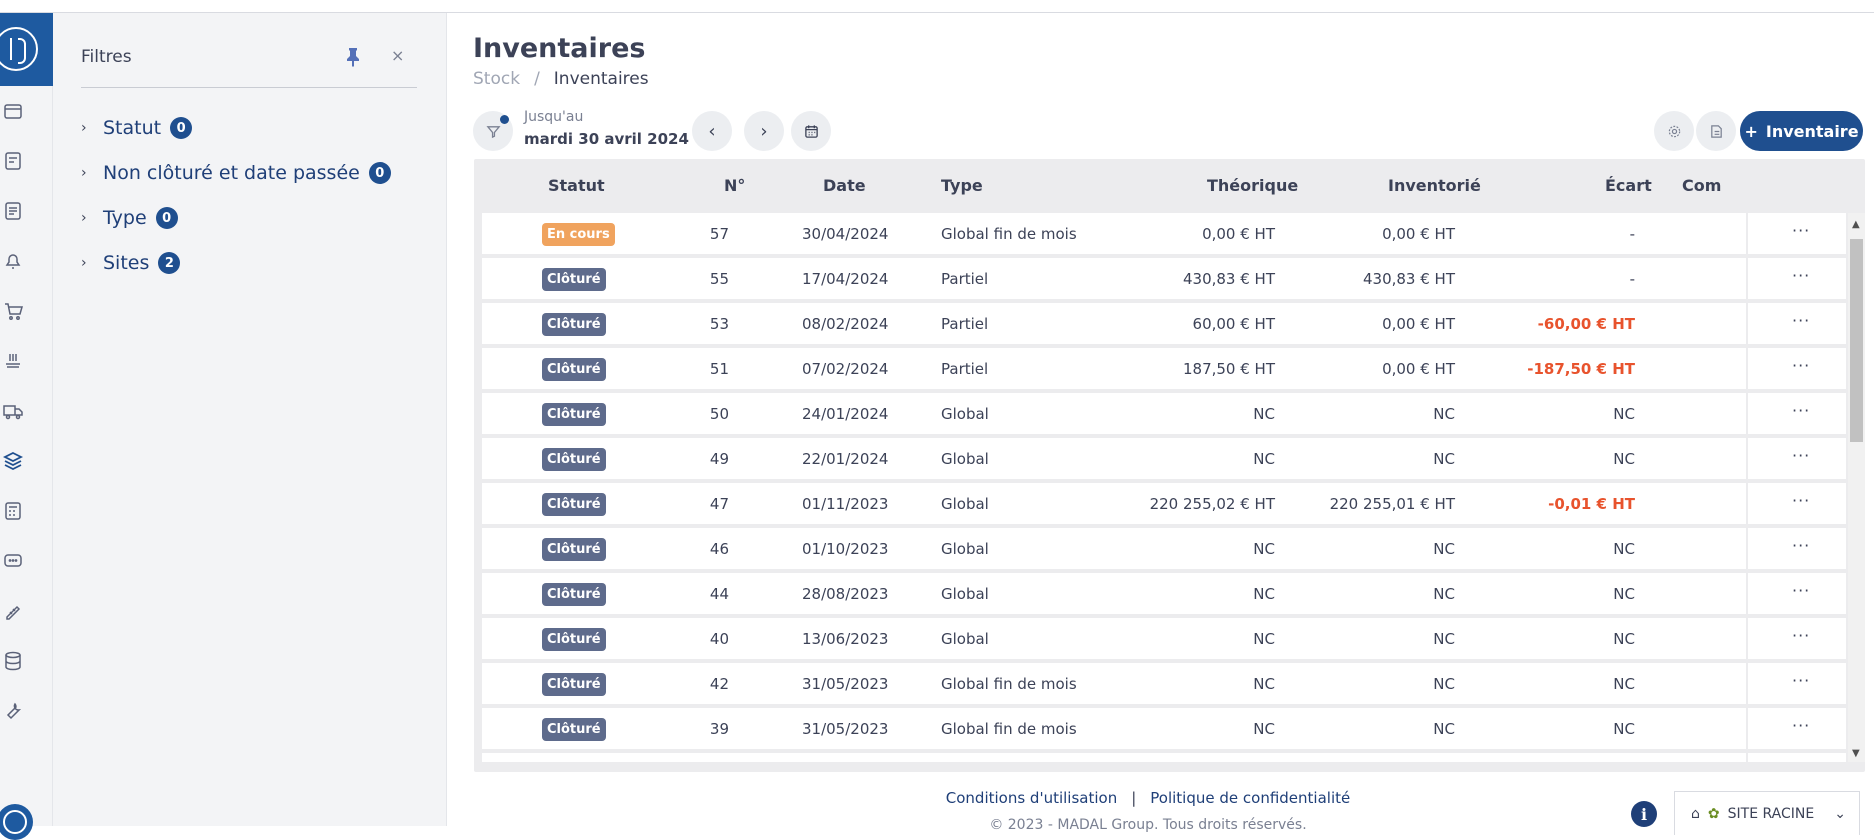 The width and height of the screenshot is (1874, 840). I want to click on cell-date: 01/11/2023, so click(845, 504).